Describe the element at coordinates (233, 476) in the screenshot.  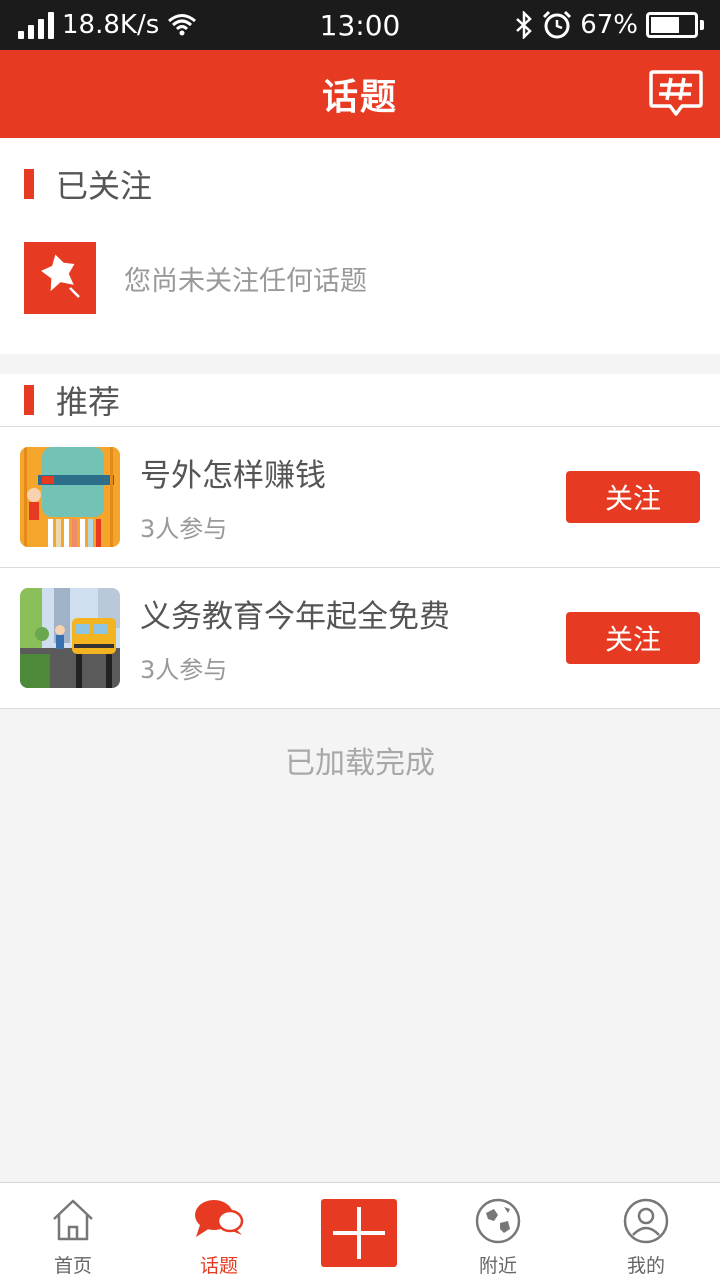
I see `topic-title: 号外怎样赚钱` at that location.